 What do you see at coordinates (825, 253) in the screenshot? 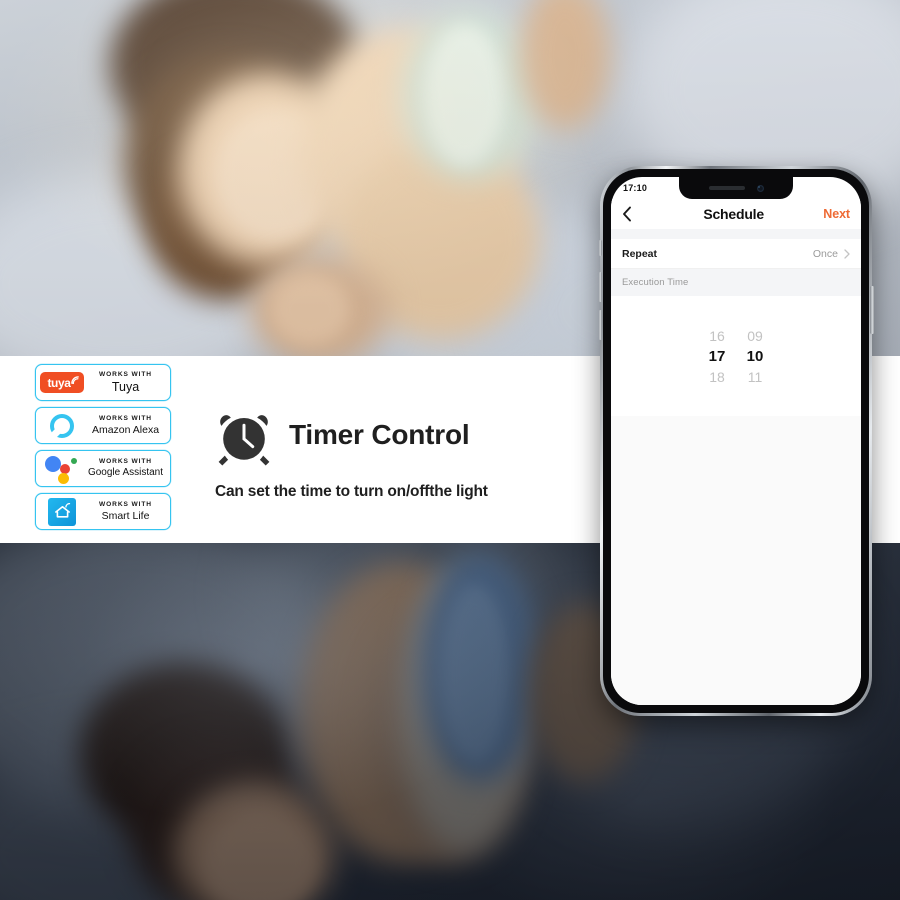
I see `repeat-value: Once` at bounding box center [825, 253].